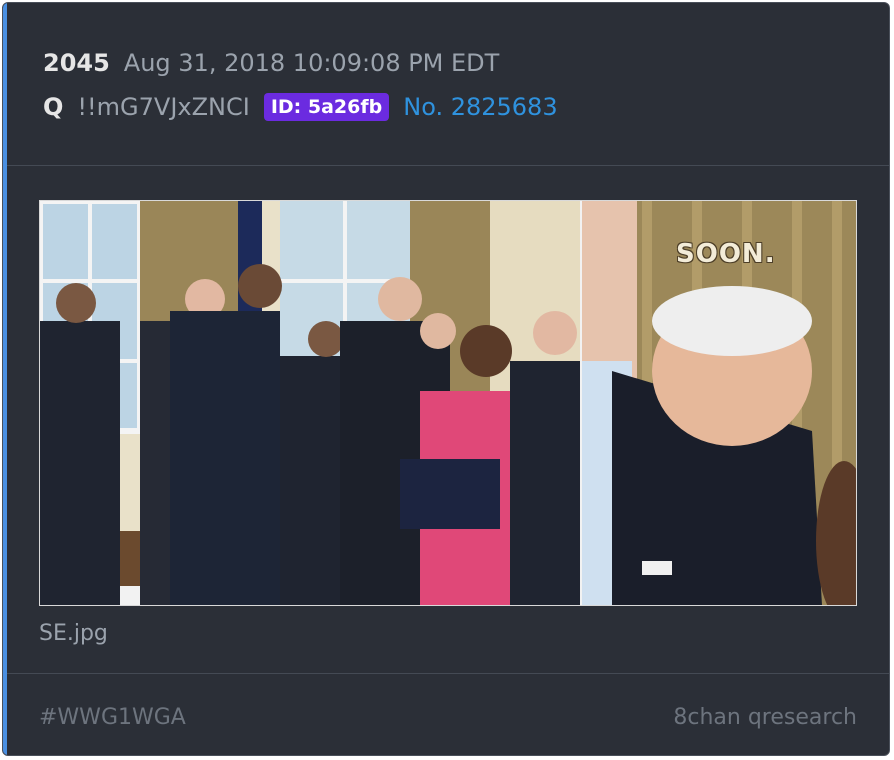 The height and width of the screenshot is (760, 894). I want to click on poster-id-badge: ID: 5a26fb, so click(326, 107).